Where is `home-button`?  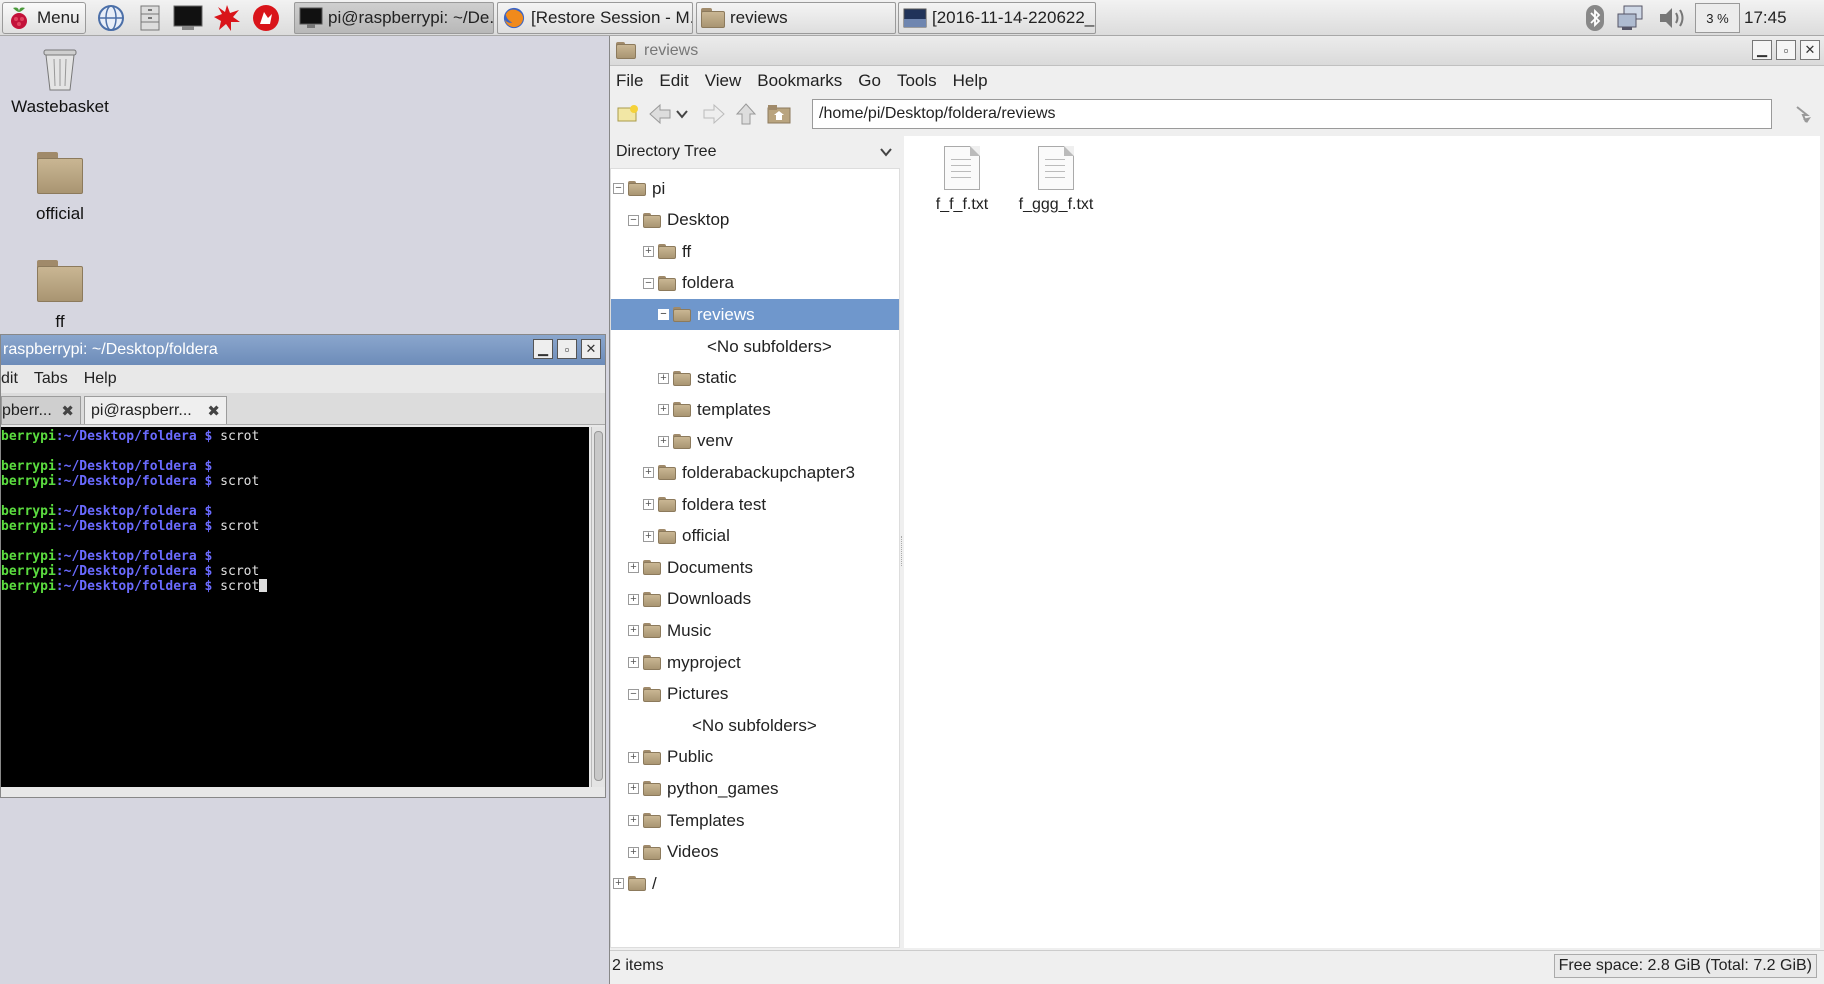
home-button is located at coordinates (779, 114).